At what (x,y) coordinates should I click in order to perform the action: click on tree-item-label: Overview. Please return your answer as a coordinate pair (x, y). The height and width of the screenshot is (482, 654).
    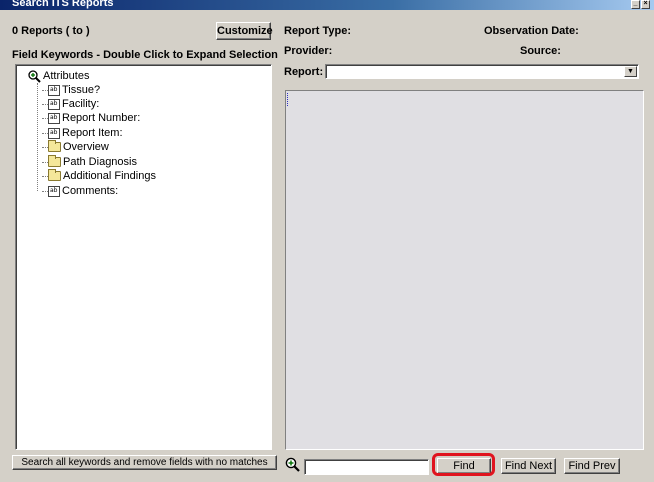
    Looking at the image, I should click on (86, 147).